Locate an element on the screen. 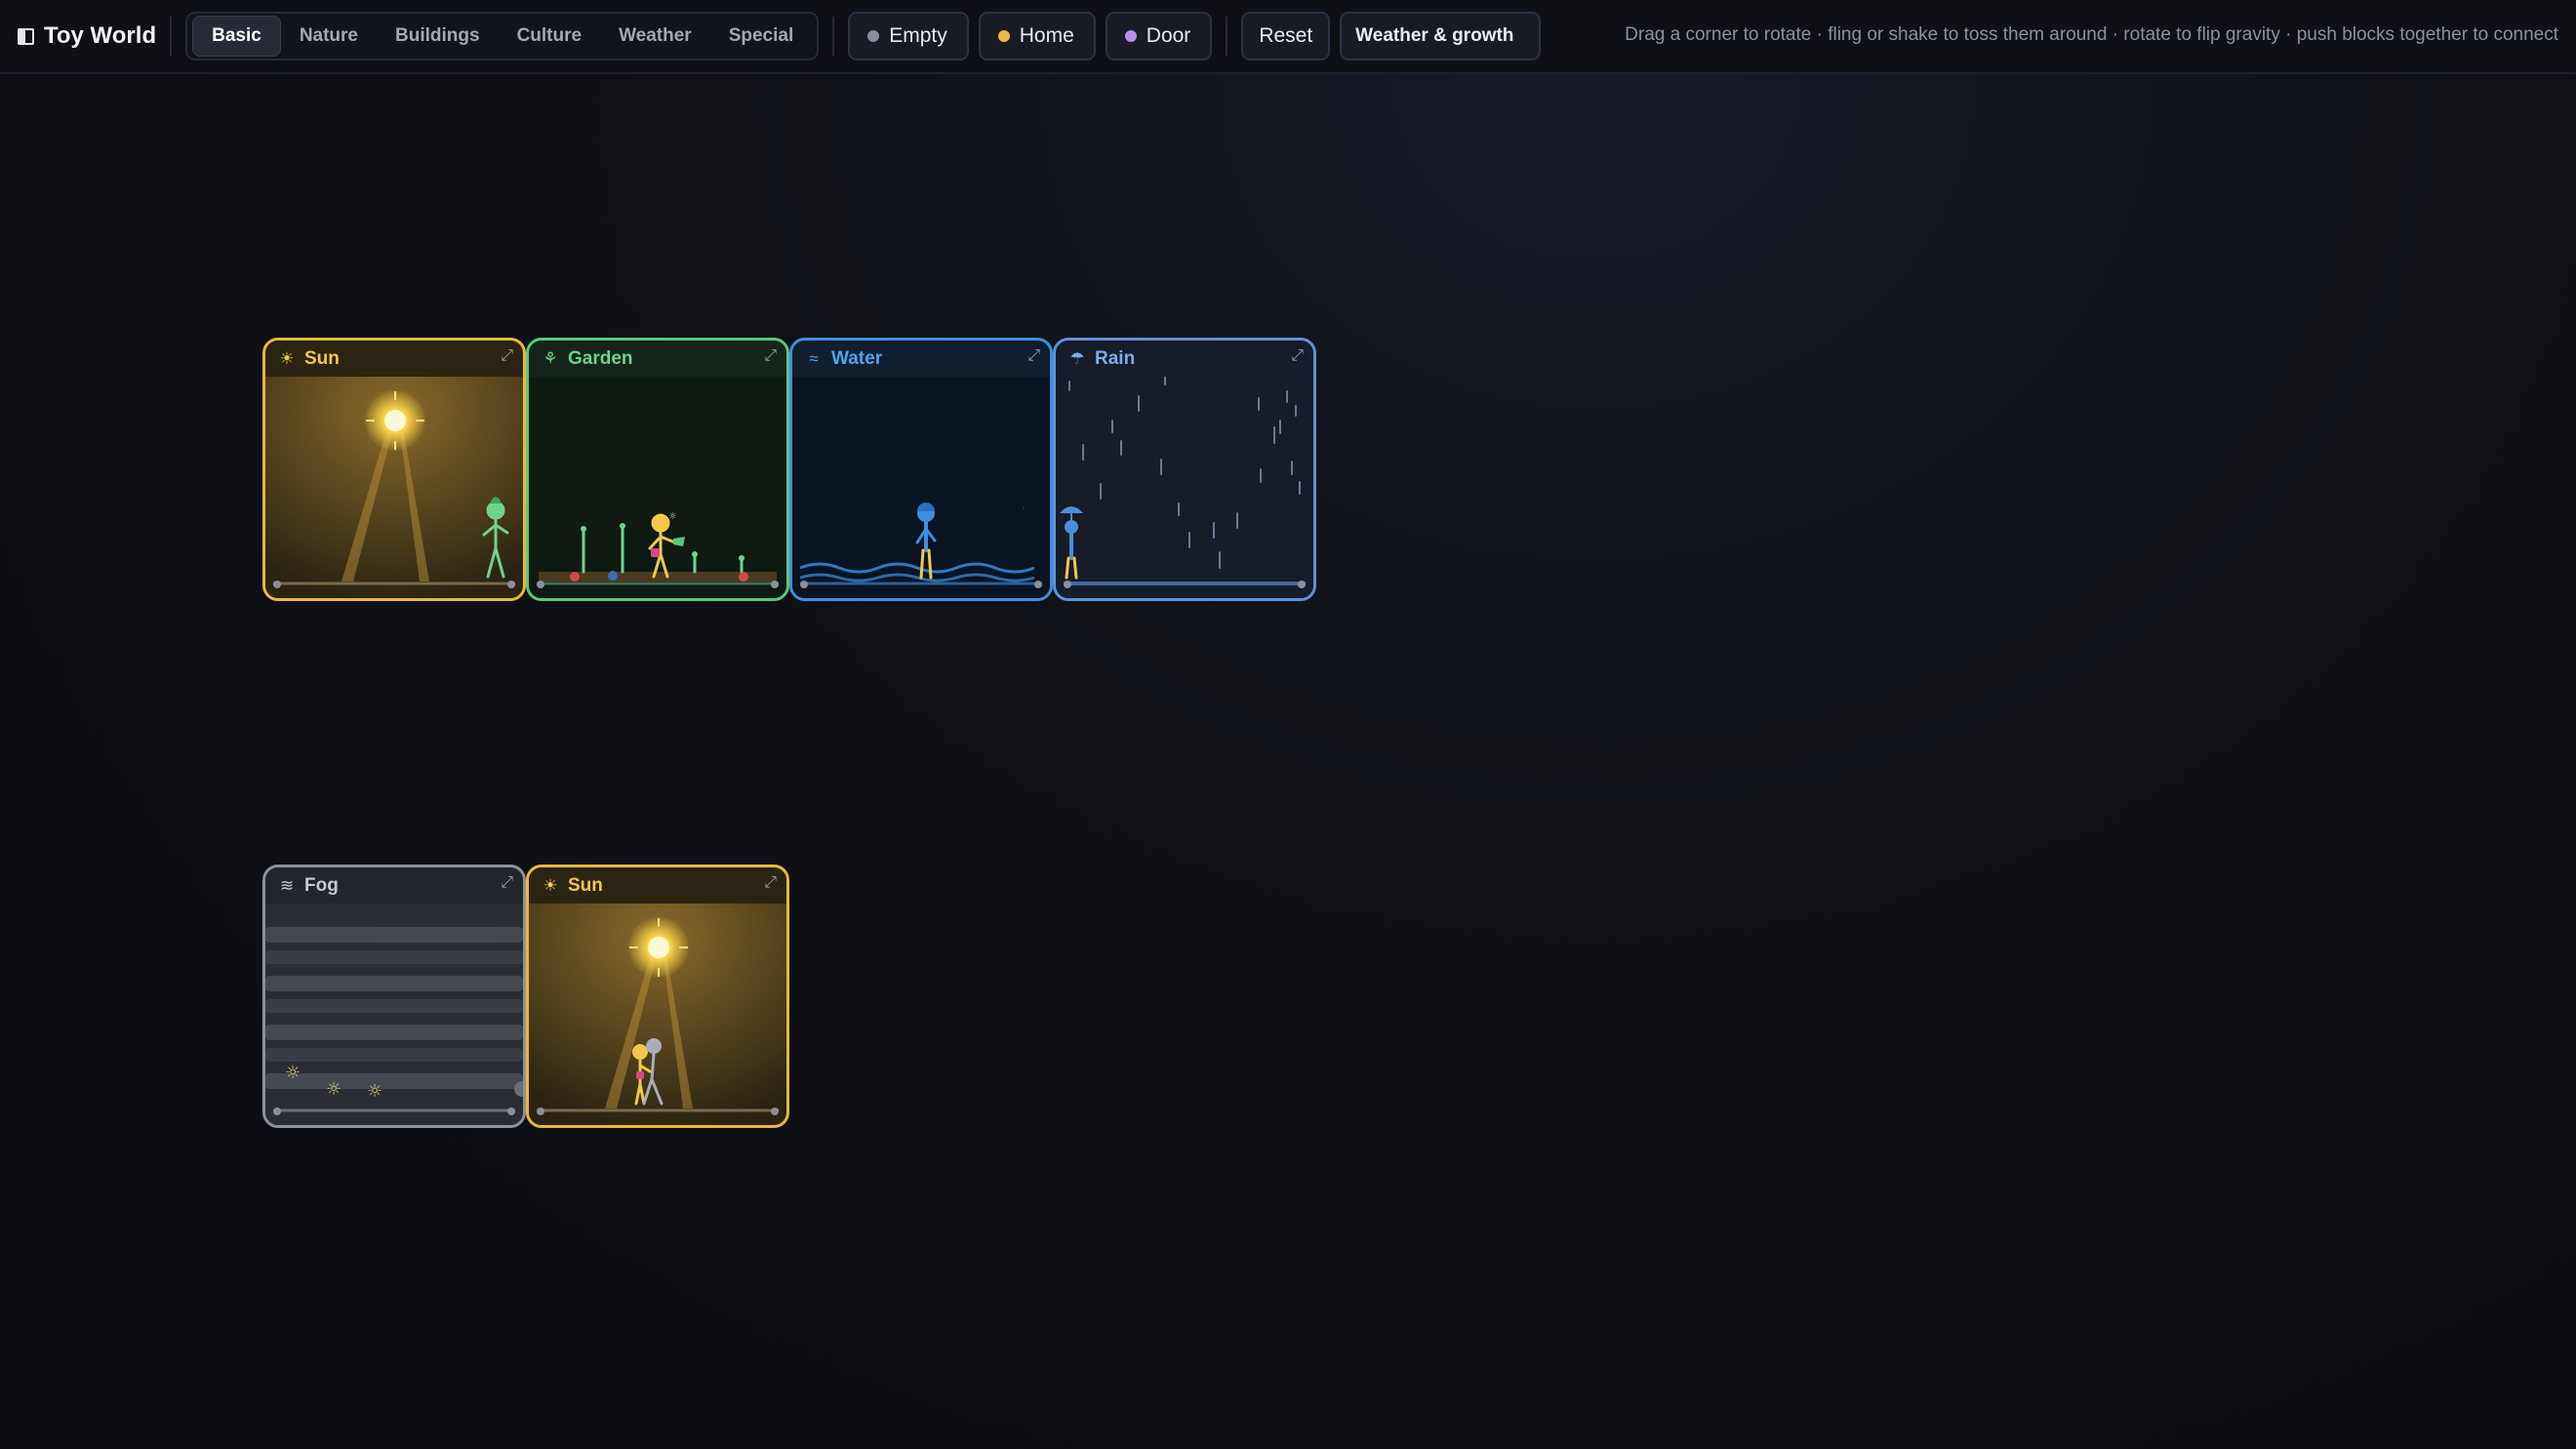  reset-button: Reset is located at coordinates (1286, 36).